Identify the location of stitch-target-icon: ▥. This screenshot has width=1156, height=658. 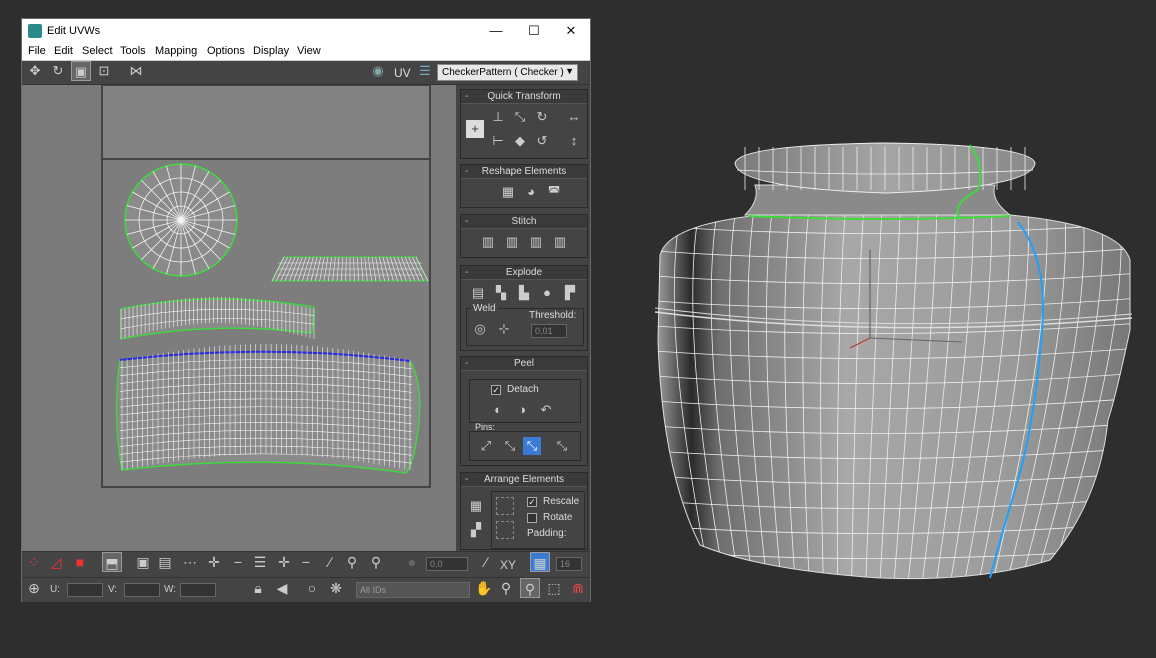
(512, 242).